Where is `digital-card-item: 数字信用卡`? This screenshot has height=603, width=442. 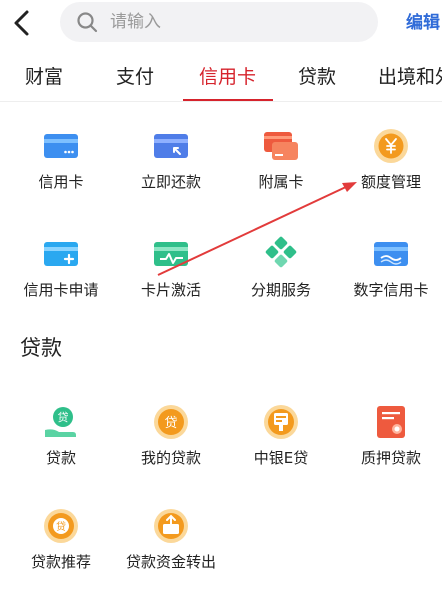
digital-card-item: 数字信用卡 is located at coordinates (389, 272).